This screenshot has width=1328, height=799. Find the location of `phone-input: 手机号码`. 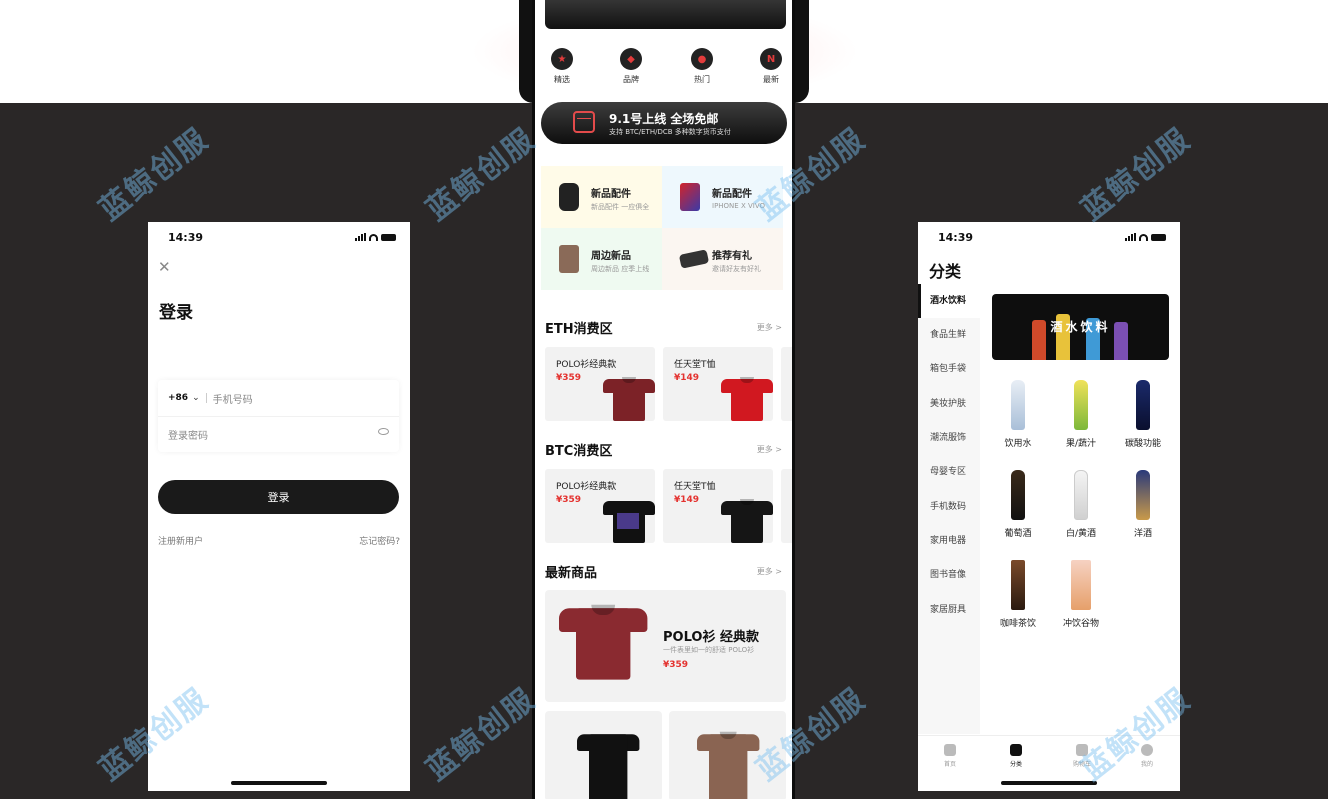

phone-input: 手机号码 is located at coordinates (233, 398).